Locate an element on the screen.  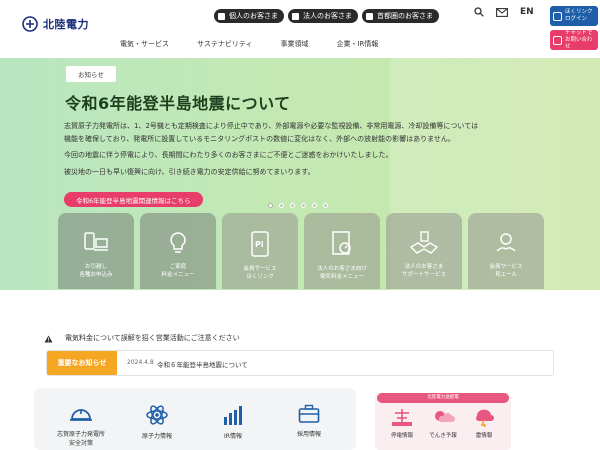
building-icon is located at coordinates (295, 16).